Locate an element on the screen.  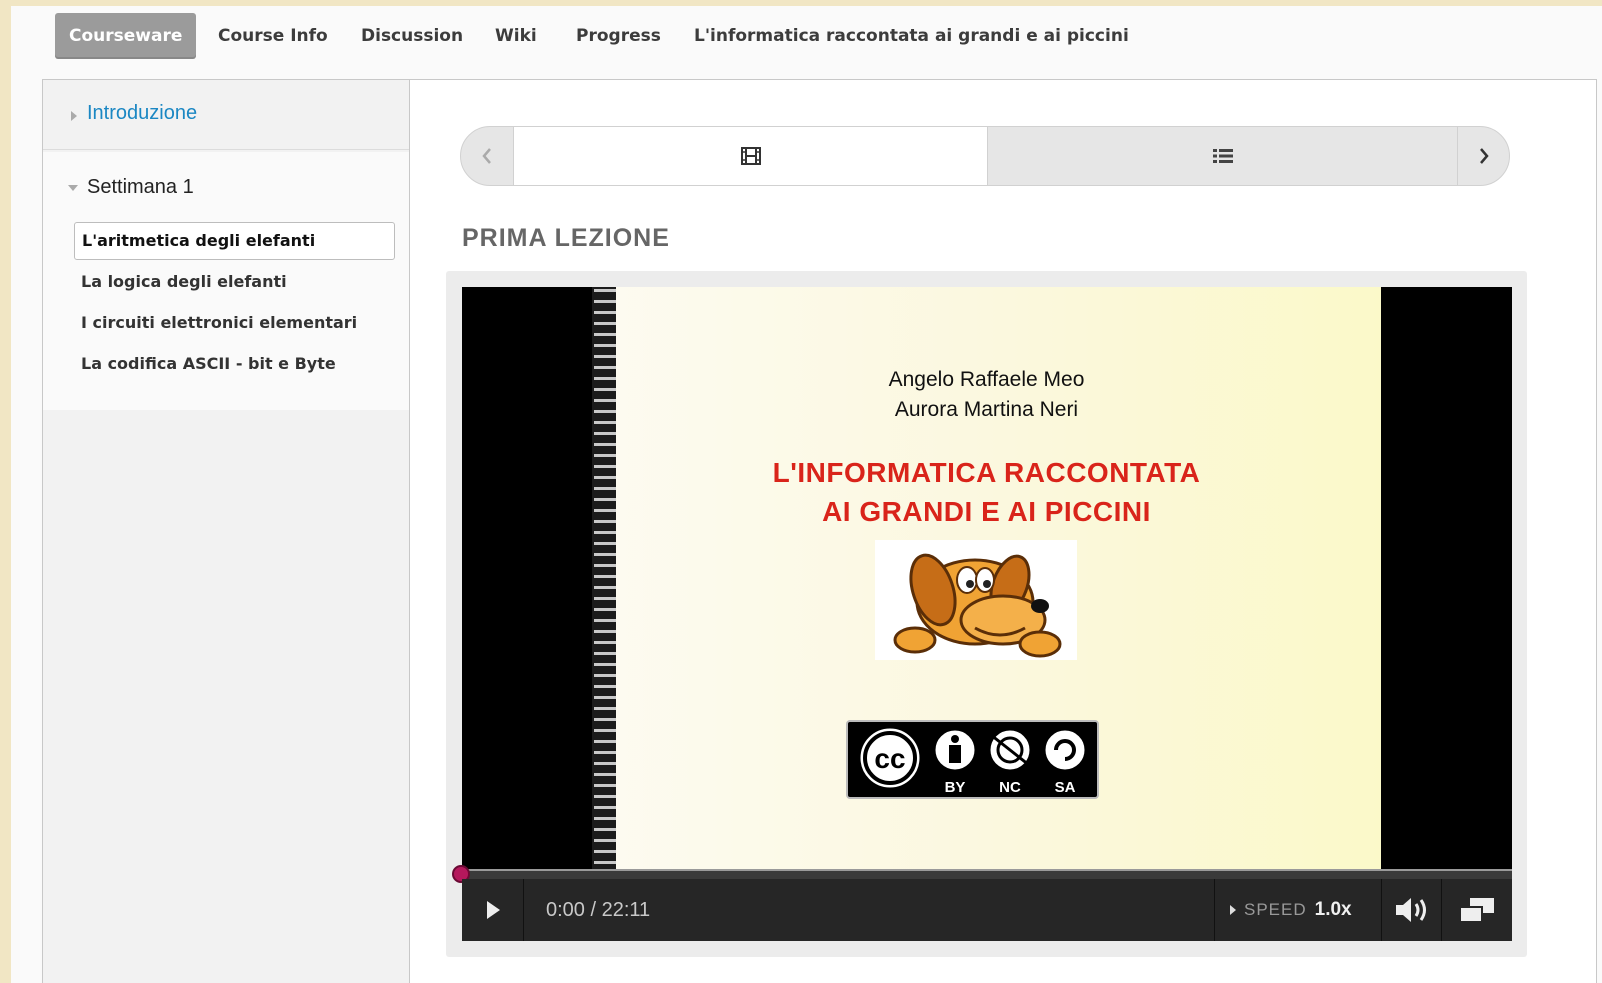
sequence-item-video is located at coordinates (750, 156).